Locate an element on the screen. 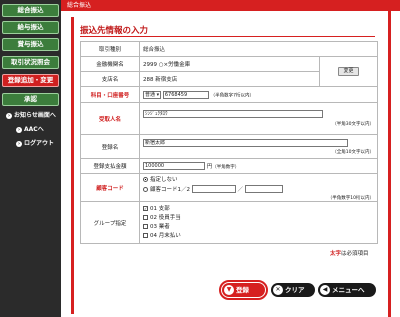 This screenshot has width=400, height=317. page-title: 振込先情報の入力 is located at coordinates (114, 31).